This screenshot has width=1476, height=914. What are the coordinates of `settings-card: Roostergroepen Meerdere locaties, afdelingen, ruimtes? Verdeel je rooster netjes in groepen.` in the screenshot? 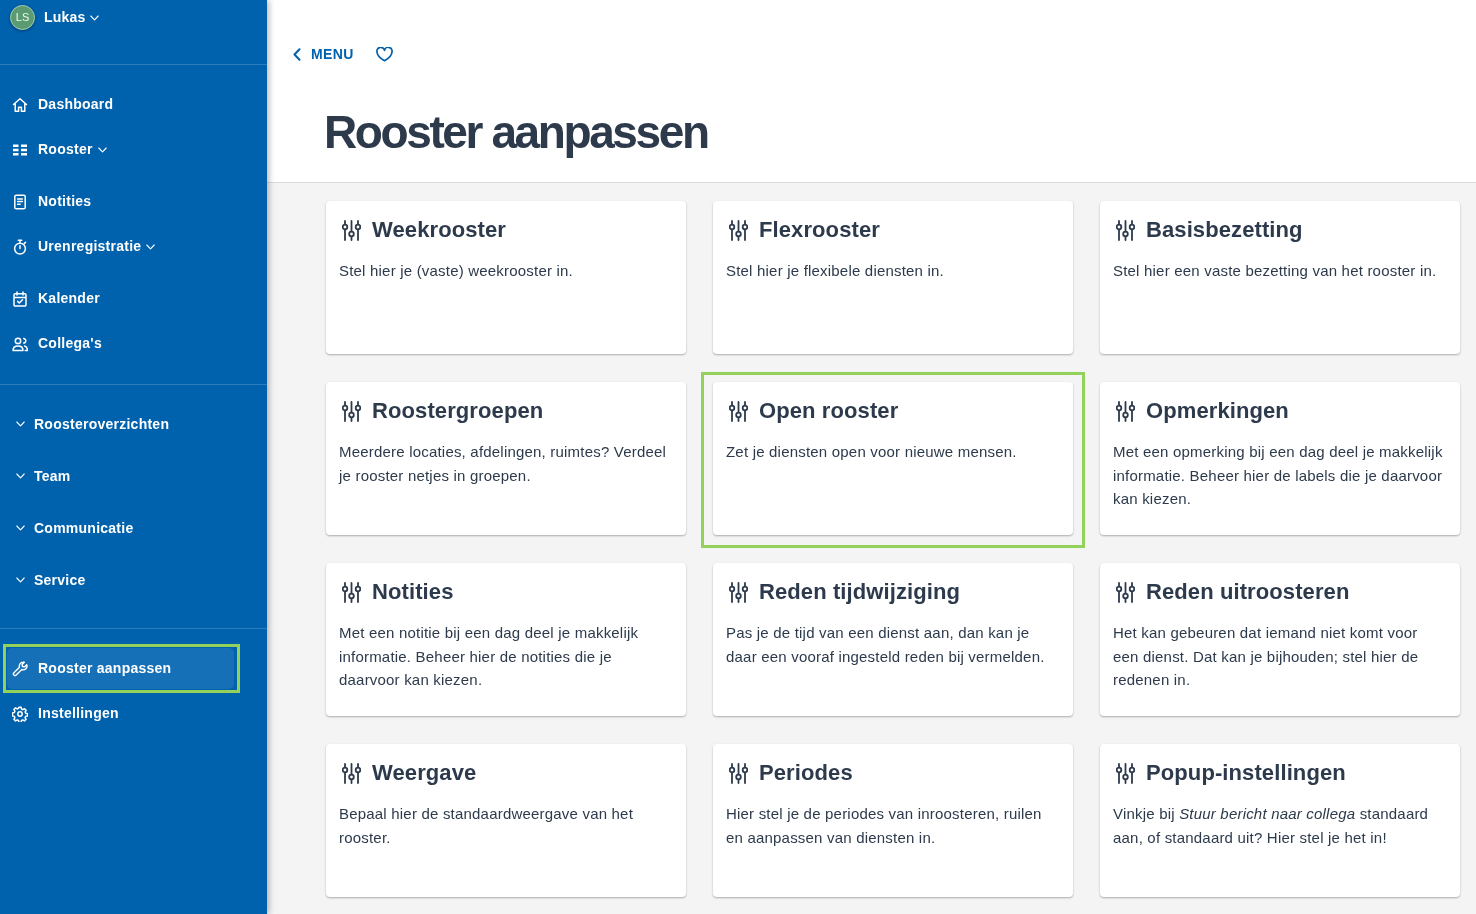 It's located at (506, 458).